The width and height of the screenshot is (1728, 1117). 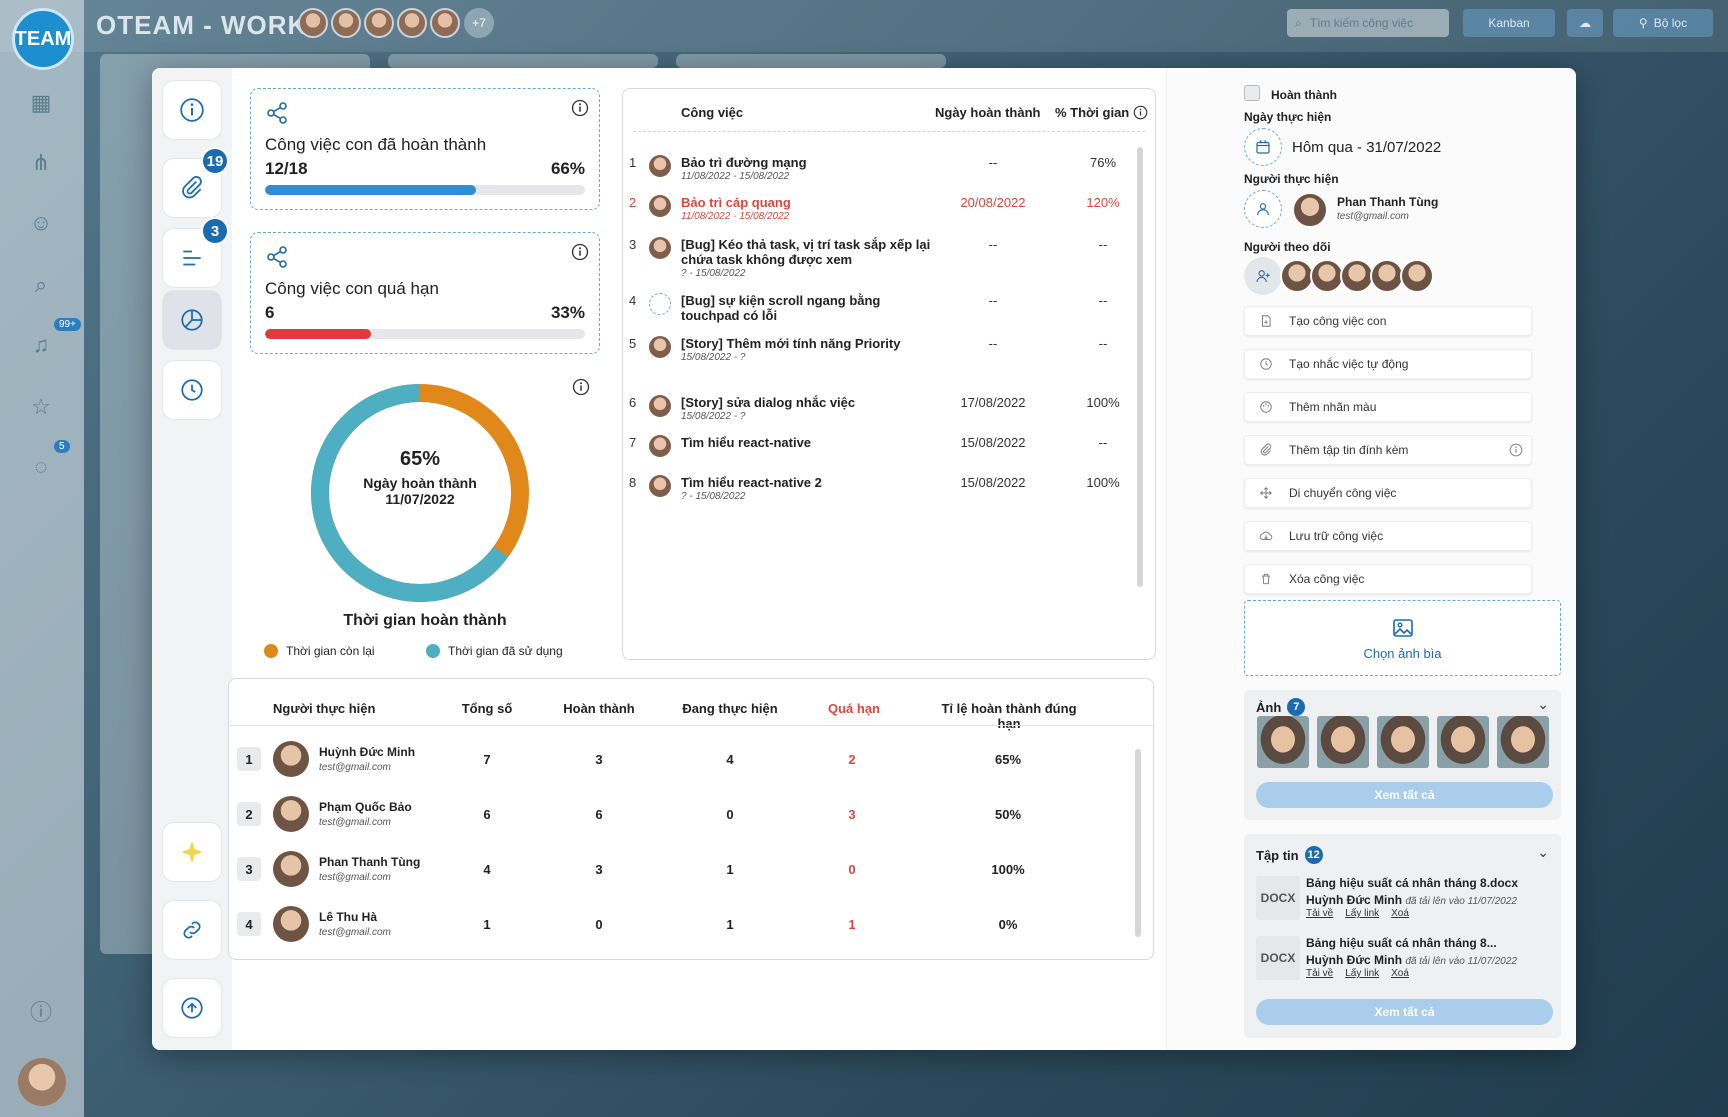 I want to click on scroll-top-button, so click(x=192, y=1008).